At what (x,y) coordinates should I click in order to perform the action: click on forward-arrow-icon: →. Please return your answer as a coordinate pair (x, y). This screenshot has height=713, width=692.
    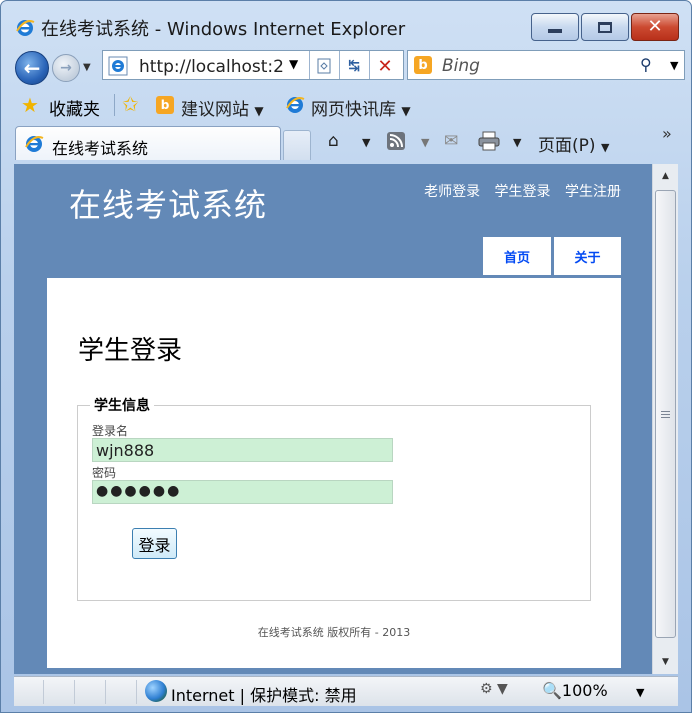
    Looking at the image, I should click on (66, 68).